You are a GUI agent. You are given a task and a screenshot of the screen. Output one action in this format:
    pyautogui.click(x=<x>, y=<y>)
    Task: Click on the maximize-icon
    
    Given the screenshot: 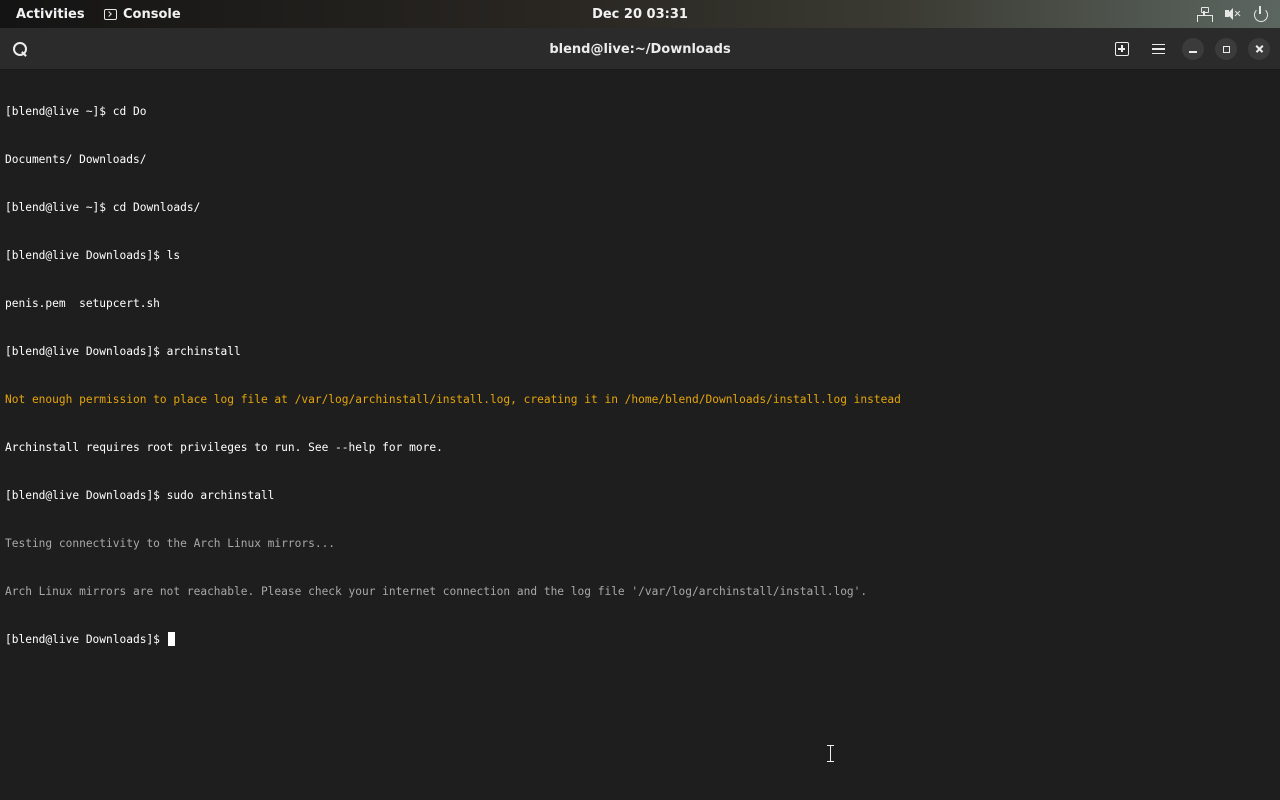 What is the action you would take?
    pyautogui.click(x=1226, y=49)
    